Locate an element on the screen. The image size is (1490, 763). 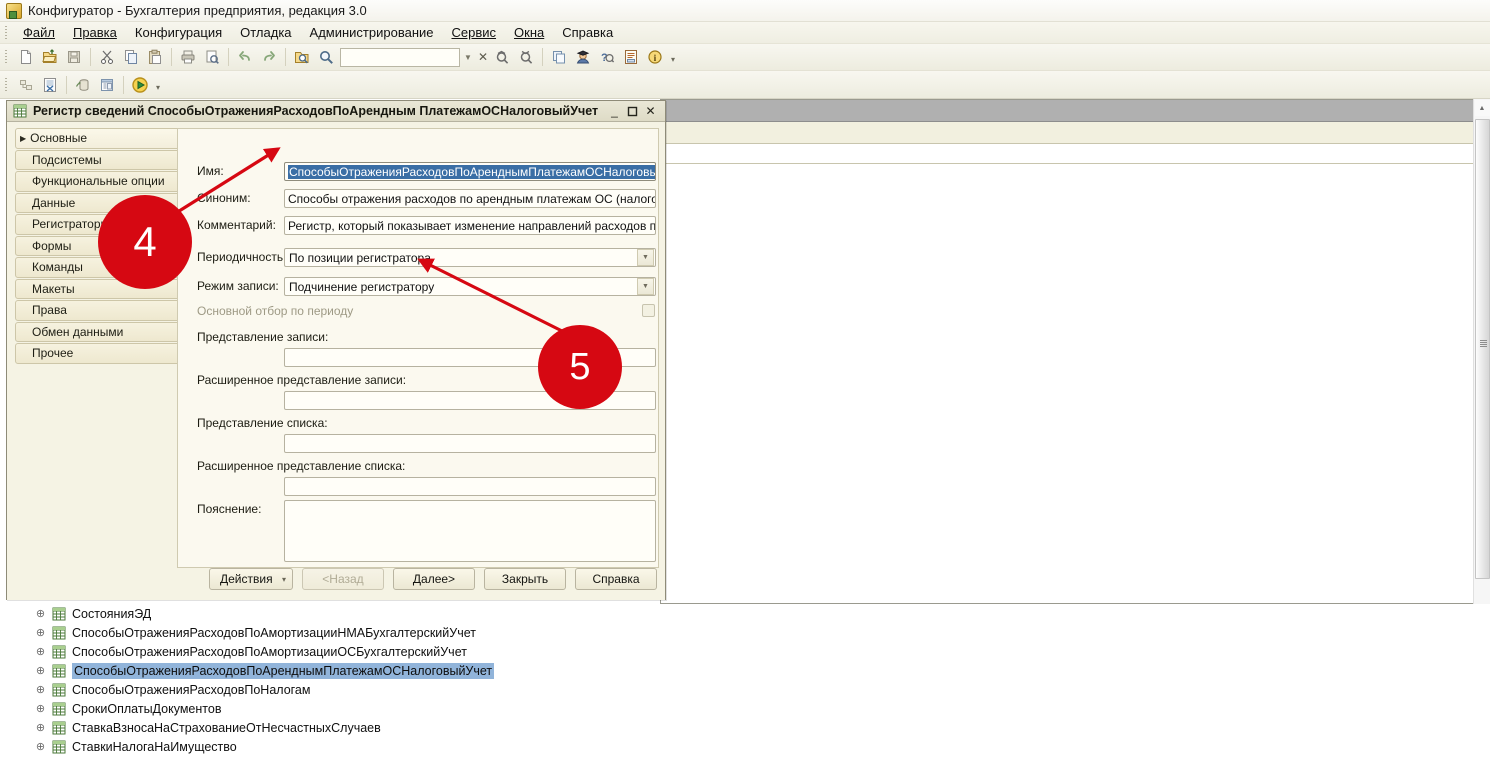
table-row: ⊕ СостоянияЭД is located at coordinates (745, 613).